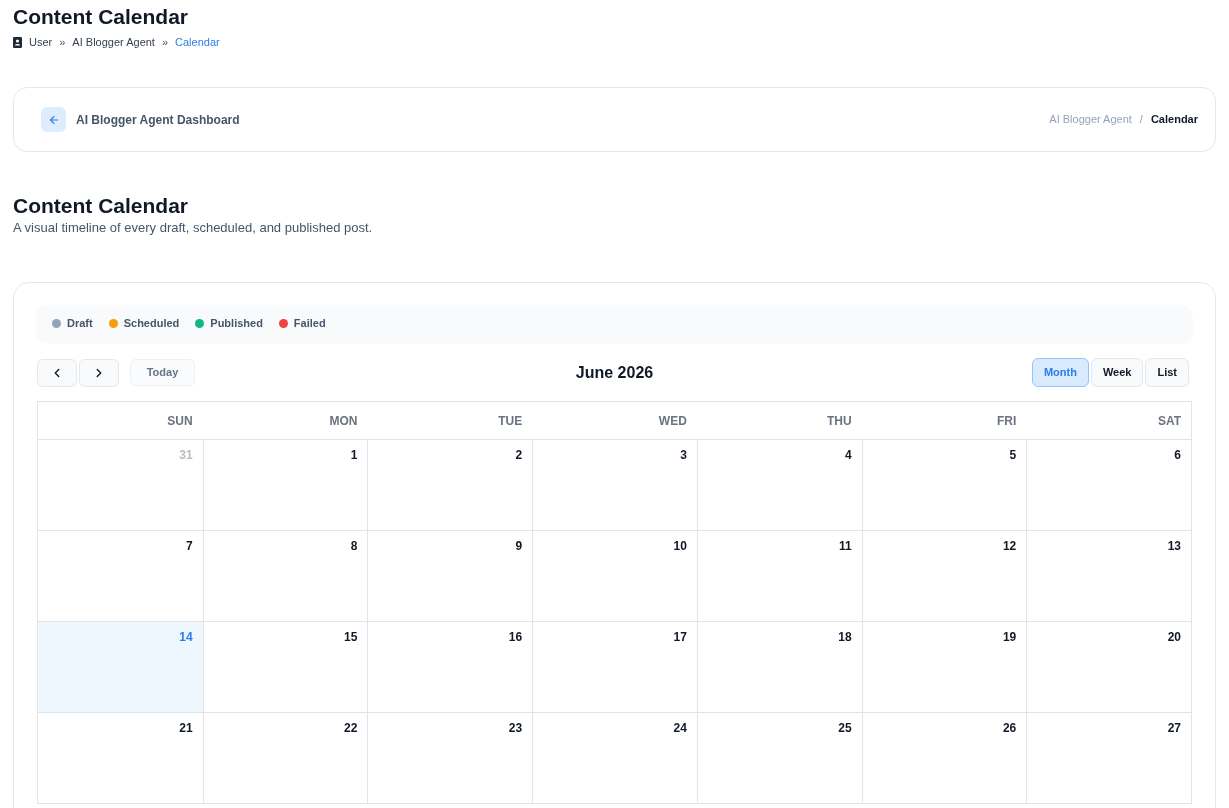 This screenshot has height=808, width=1229. What do you see at coordinates (120, 667) in the screenshot?
I see `day-cell: 14` at bounding box center [120, 667].